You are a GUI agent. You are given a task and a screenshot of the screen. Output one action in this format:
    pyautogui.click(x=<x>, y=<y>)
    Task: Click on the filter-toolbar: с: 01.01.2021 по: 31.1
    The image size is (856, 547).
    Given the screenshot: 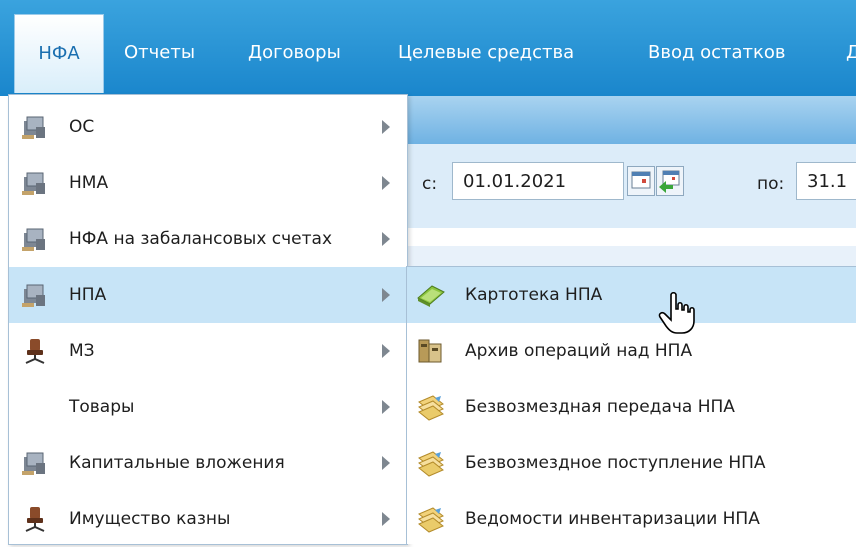 What is the action you would take?
    pyautogui.click(x=630, y=186)
    